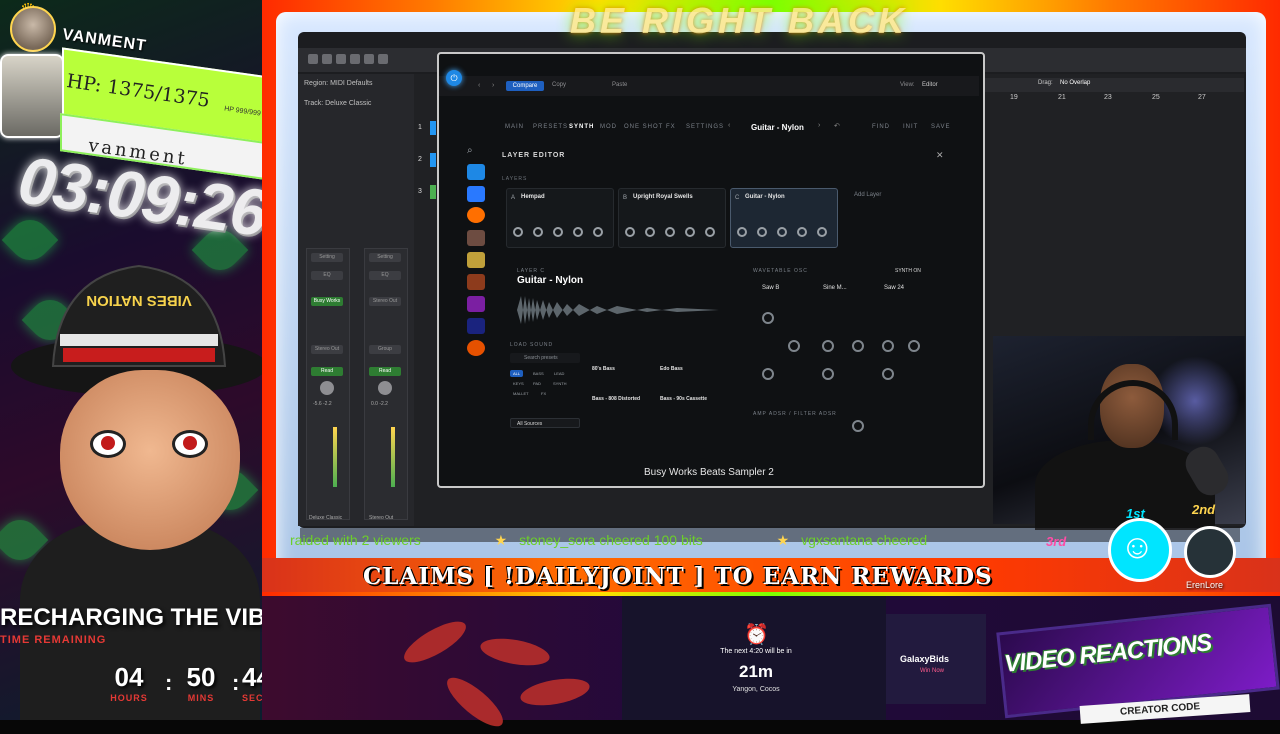 This screenshot has width=1280, height=734. What do you see at coordinates (383, 59) in the screenshot?
I see `editors-icon` at bounding box center [383, 59].